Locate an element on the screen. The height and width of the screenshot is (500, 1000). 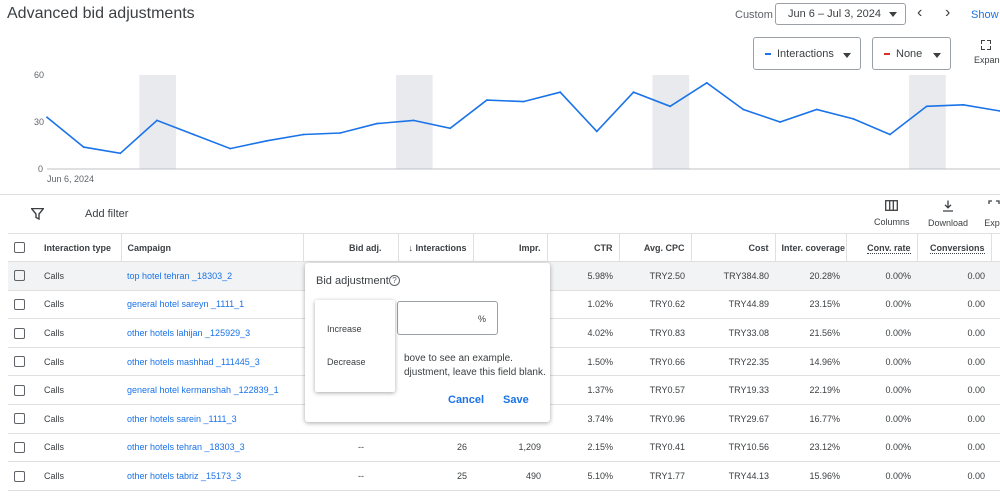
col-bid-adj: Bid adj. is located at coordinates (351, 247).